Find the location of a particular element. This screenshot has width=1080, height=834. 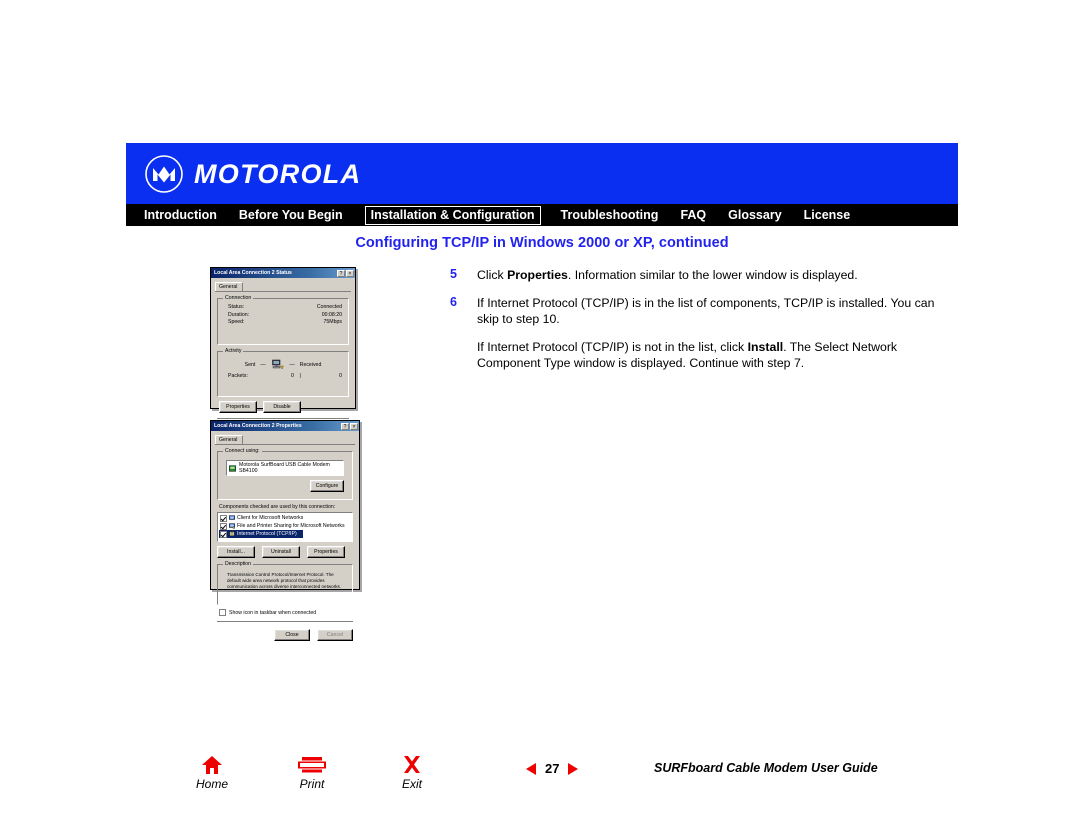

packets-label: Packets: is located at coordinates (238, 376).